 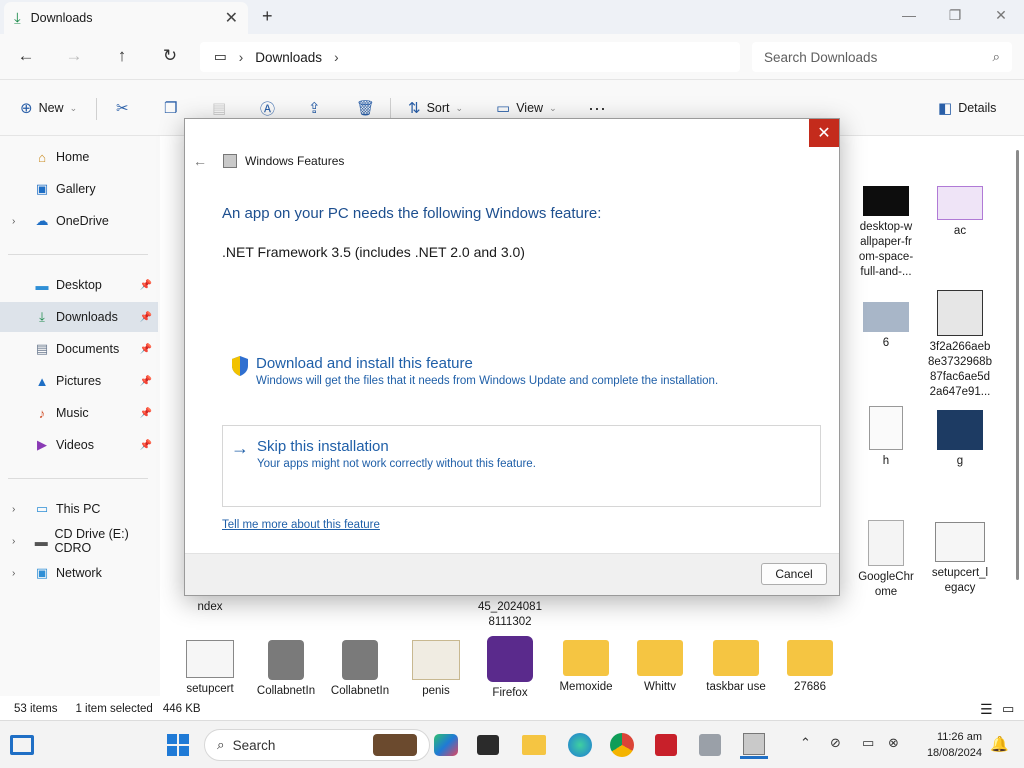 What do you see at coordinates (960, 212) in the screenshot?
I see `file-item: ac` at bounding box center [960, 212].